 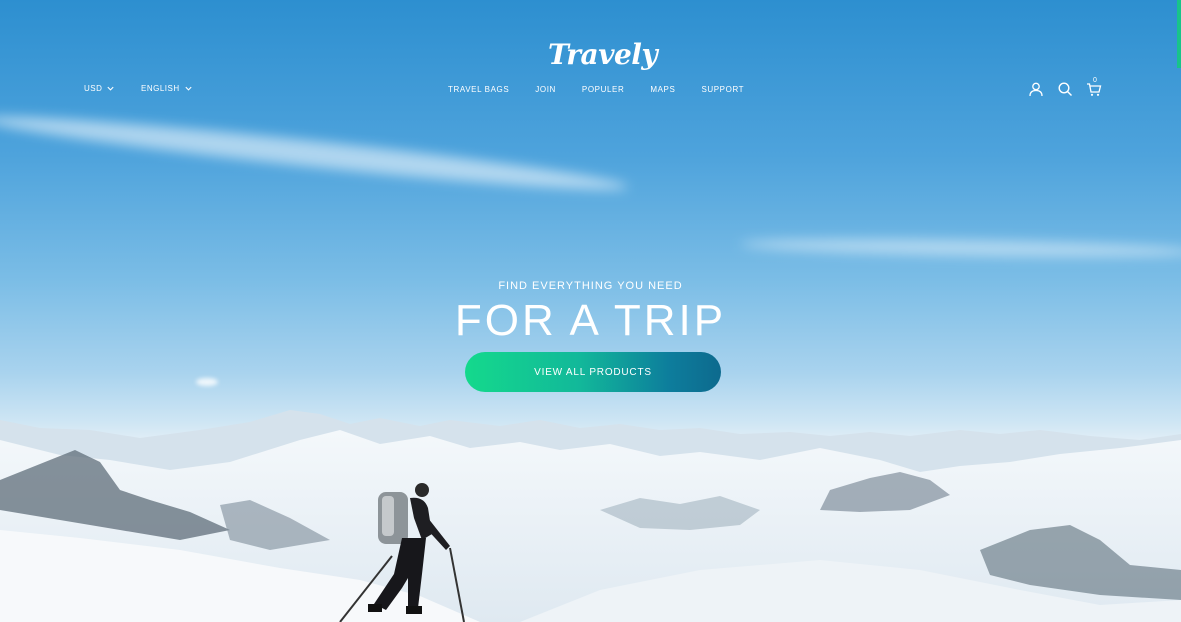 I want to click on nav-item-populer: POPULER, so click(x=603, y=89).